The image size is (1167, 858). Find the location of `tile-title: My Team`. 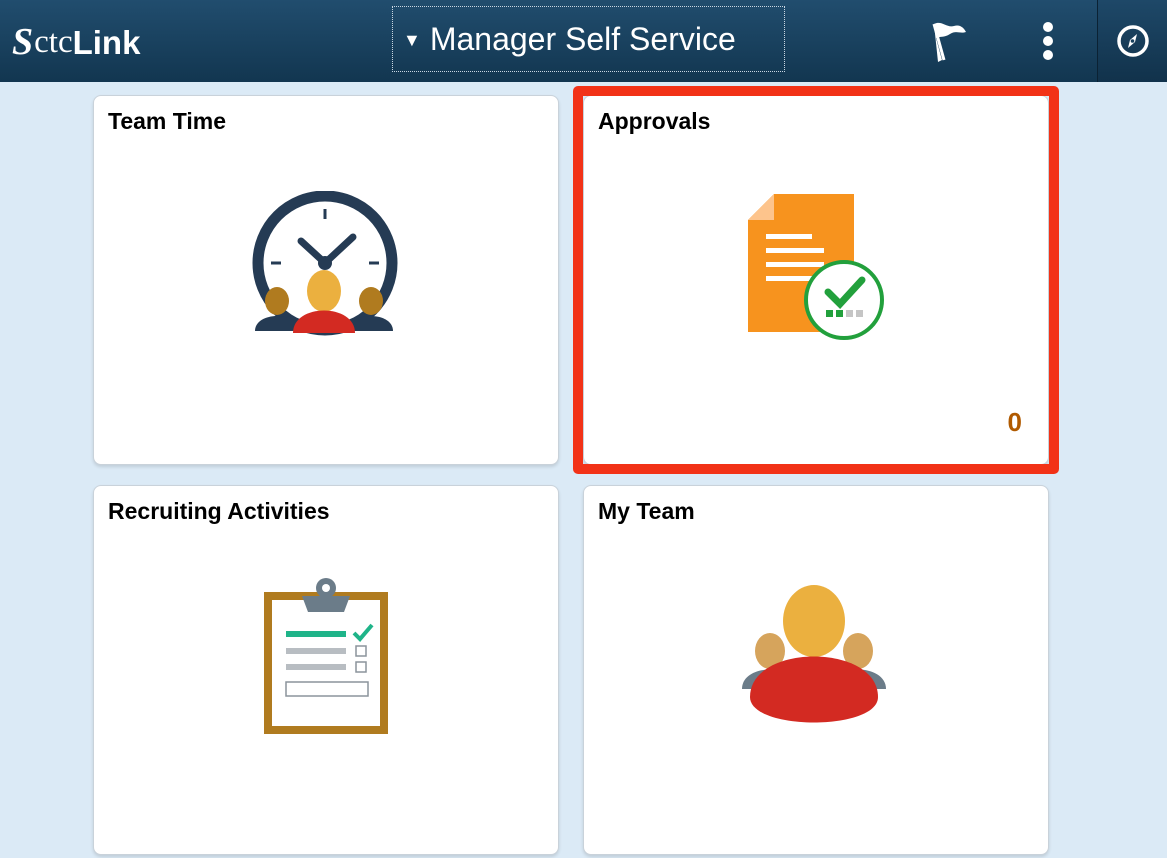

tile-title: My Team is located at coordinates (646, 511).